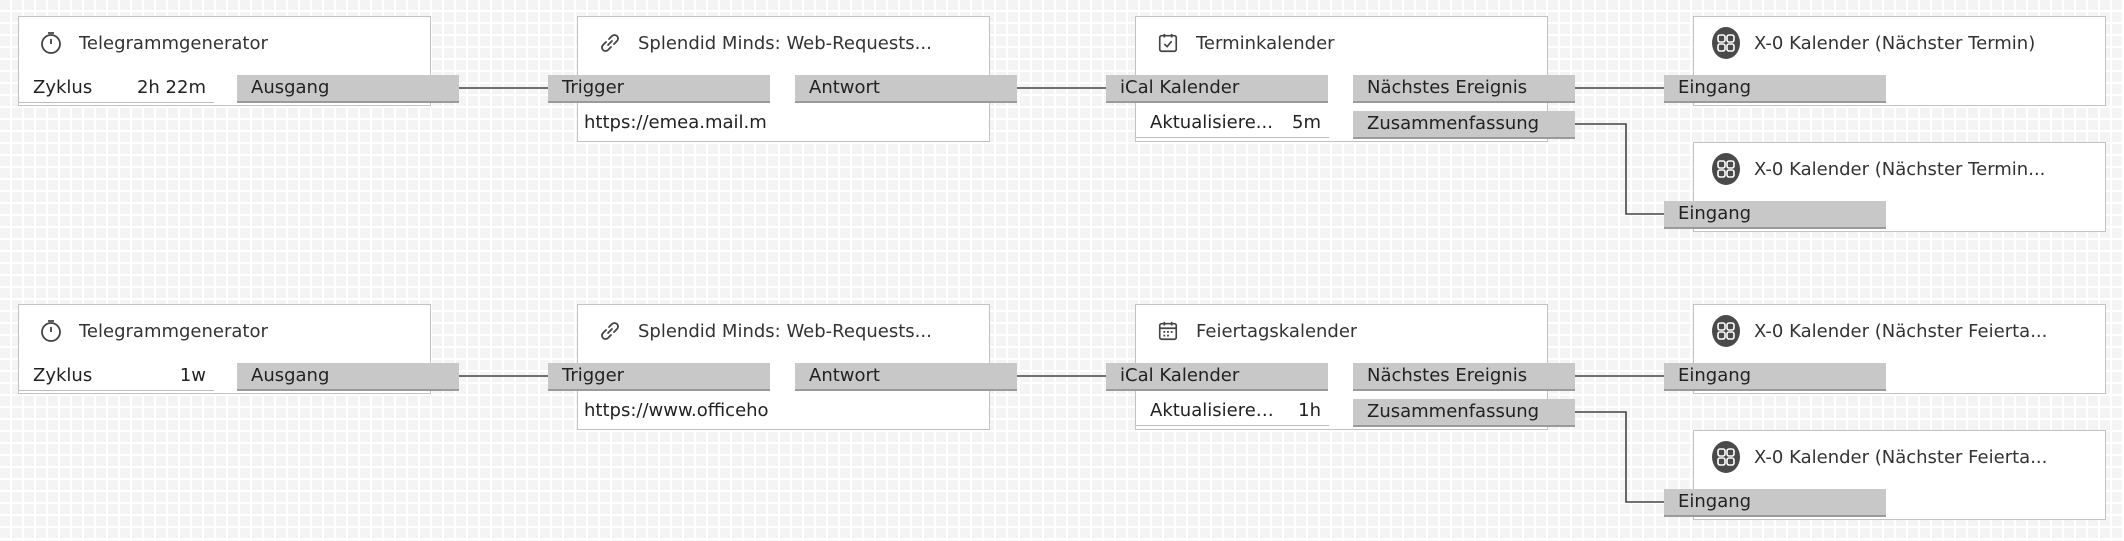 The height and width of the screenshot is (541, 2124). What do you see at coordinates (1232, 412) in the screenshot?
I see `refresh-param: Aktualisieren... 1h` at bounding box center [1232, 412].